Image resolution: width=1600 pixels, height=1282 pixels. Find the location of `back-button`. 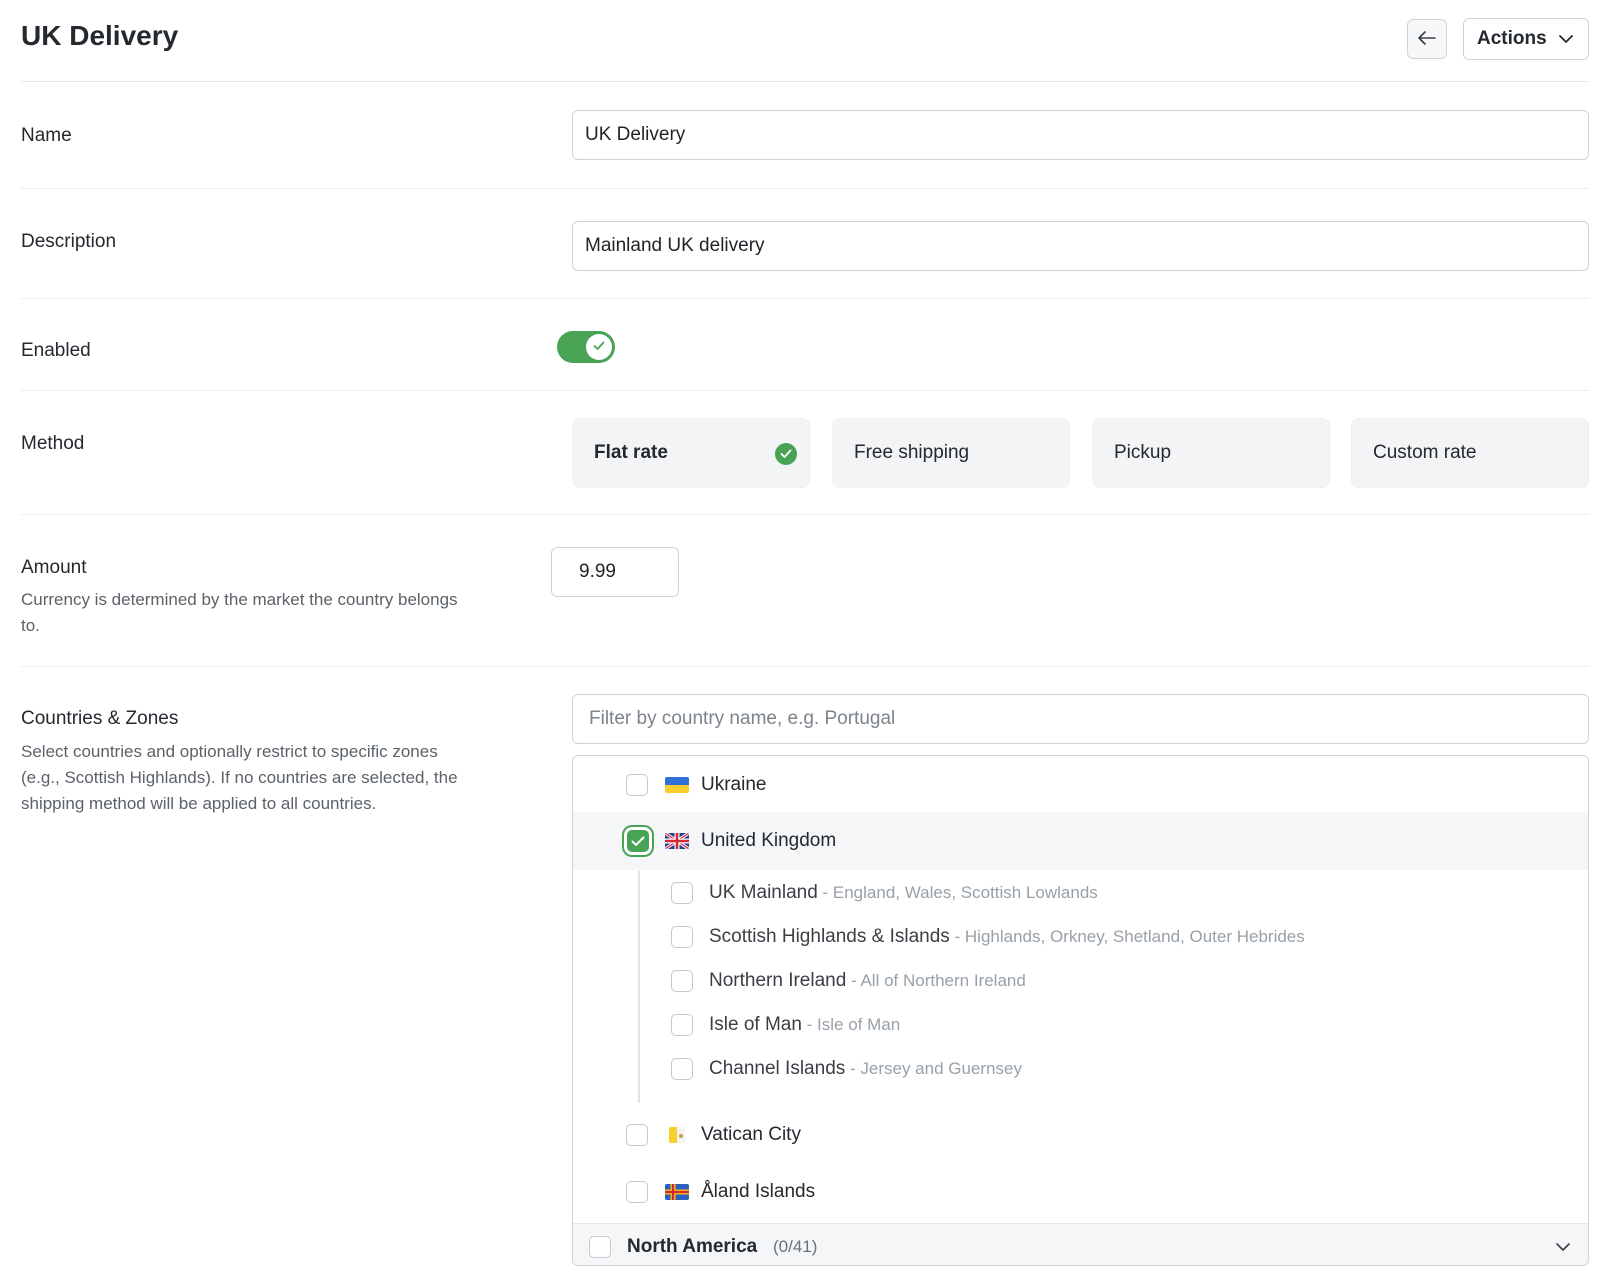

back-button is located at coordinates (1427, 39).